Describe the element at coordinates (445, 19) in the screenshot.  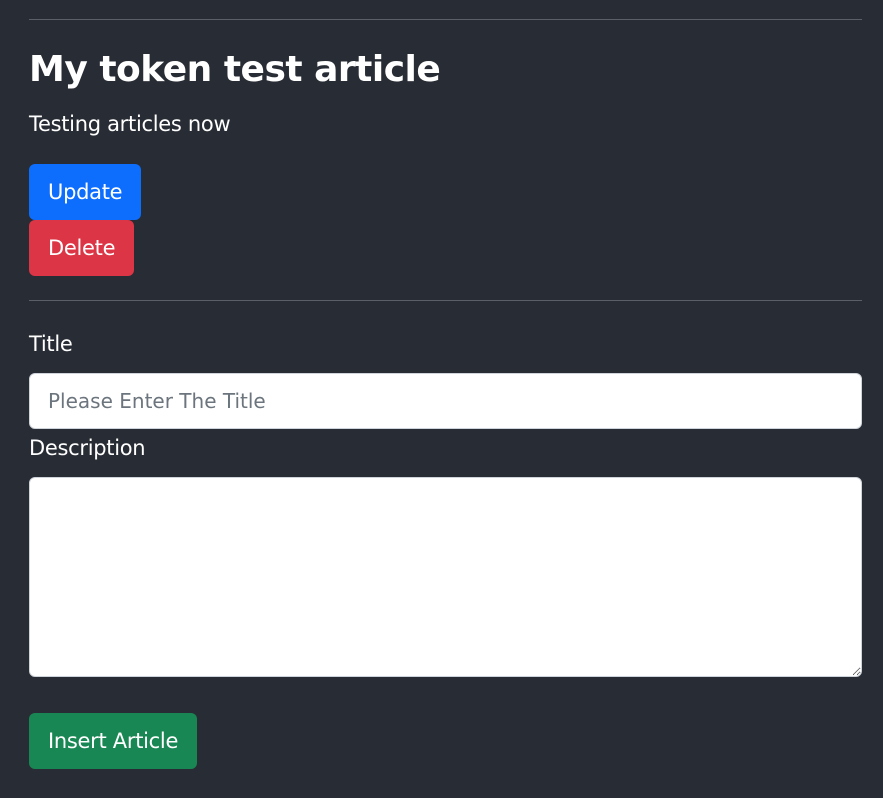
I see `top-divider` at that location.